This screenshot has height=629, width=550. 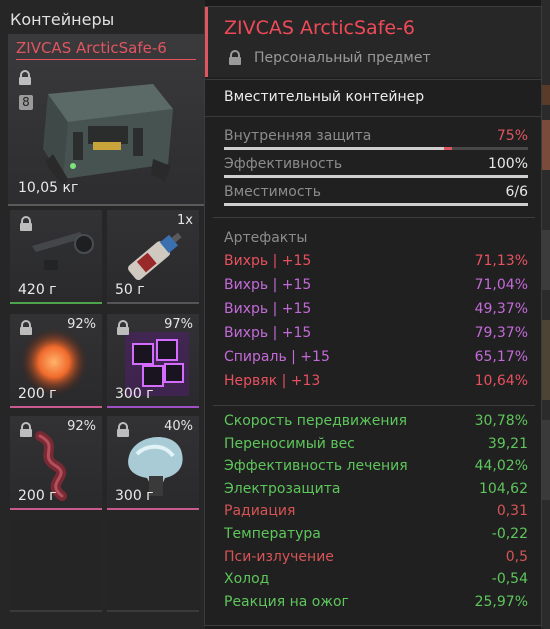 I want to click on stat-value: 100%, so click(x=507, y=164).